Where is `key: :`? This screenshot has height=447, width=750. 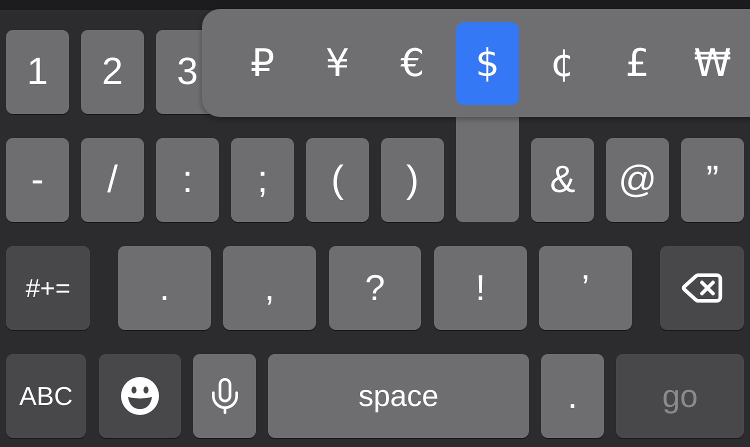 key: : is located at coordinates (187, 180).